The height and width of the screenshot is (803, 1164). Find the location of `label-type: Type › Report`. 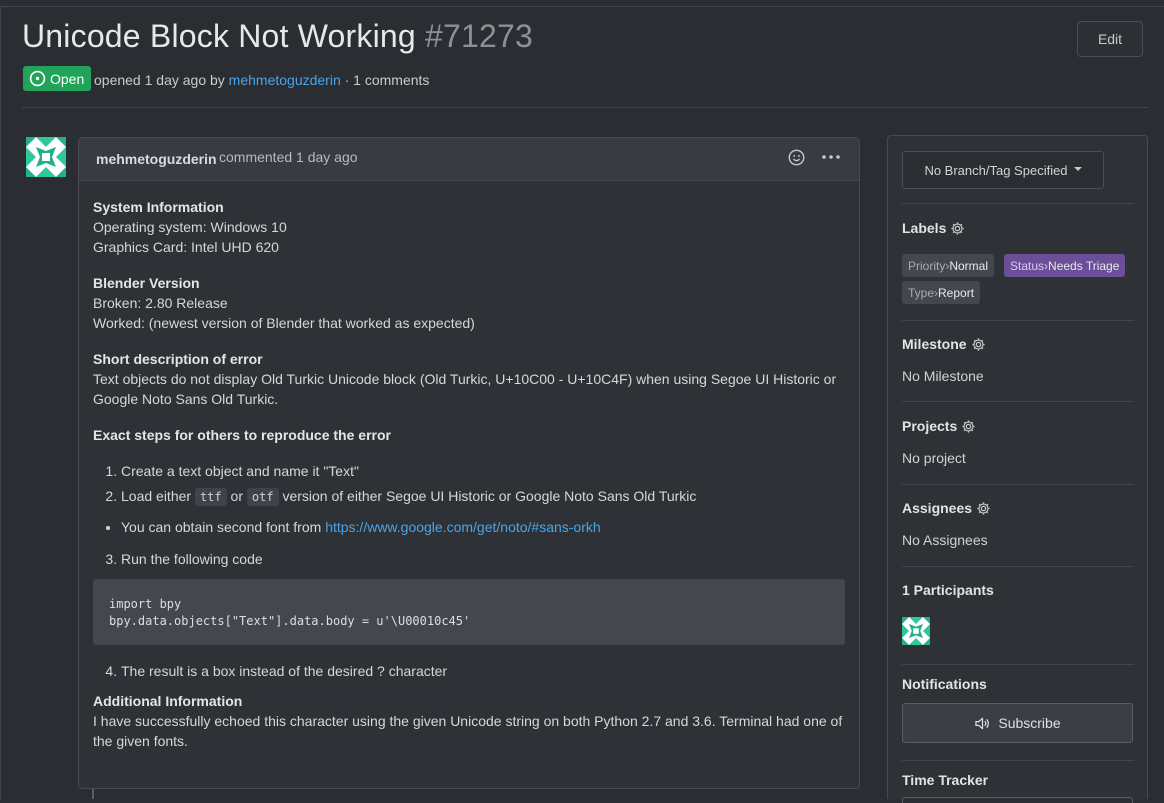

label-type: Type › Report is located at coordinates (941, 292).